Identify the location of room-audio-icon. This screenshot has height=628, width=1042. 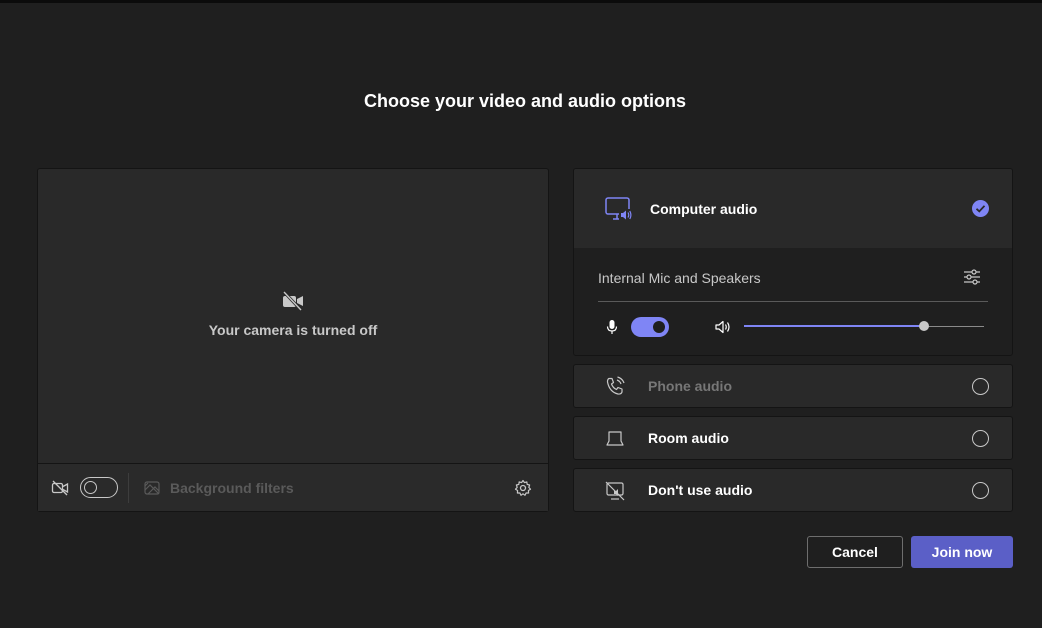
(615, 438).